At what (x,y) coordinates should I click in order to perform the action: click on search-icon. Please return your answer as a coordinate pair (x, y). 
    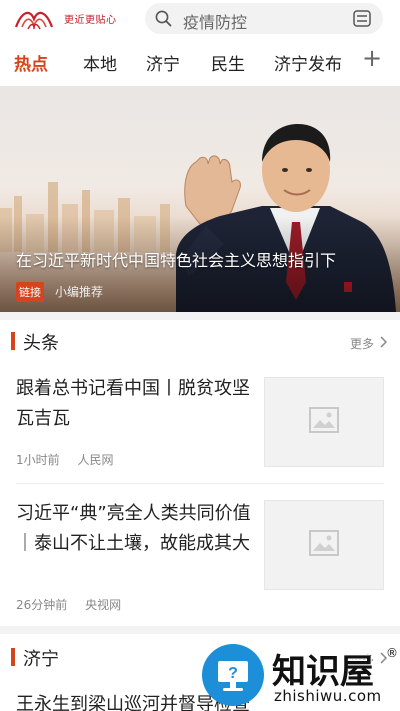
    Looking at the image, I should click on (163, 18).